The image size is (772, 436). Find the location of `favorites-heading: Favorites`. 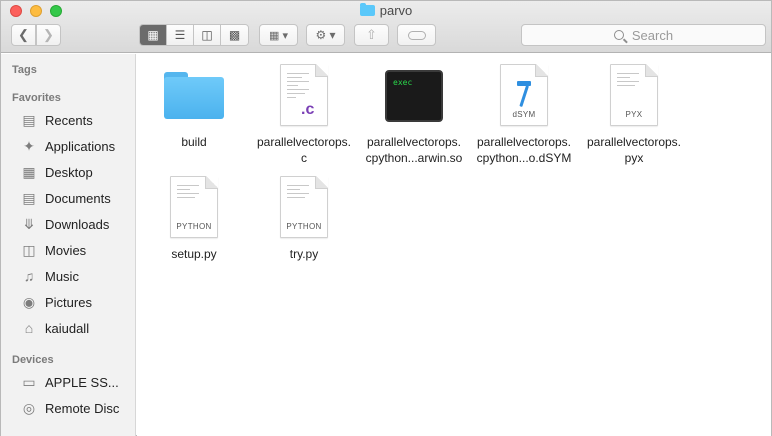

favorites-heading: Favorites is located at coordinates (36, 98).